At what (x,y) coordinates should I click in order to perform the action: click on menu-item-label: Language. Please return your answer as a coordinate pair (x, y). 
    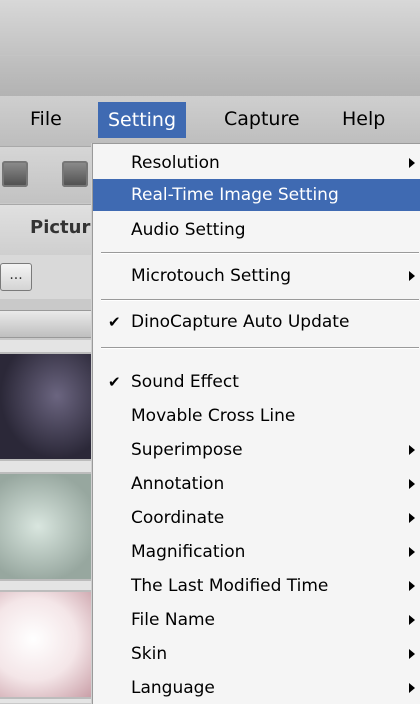
    Looking at the image, I should click on (173, 688).